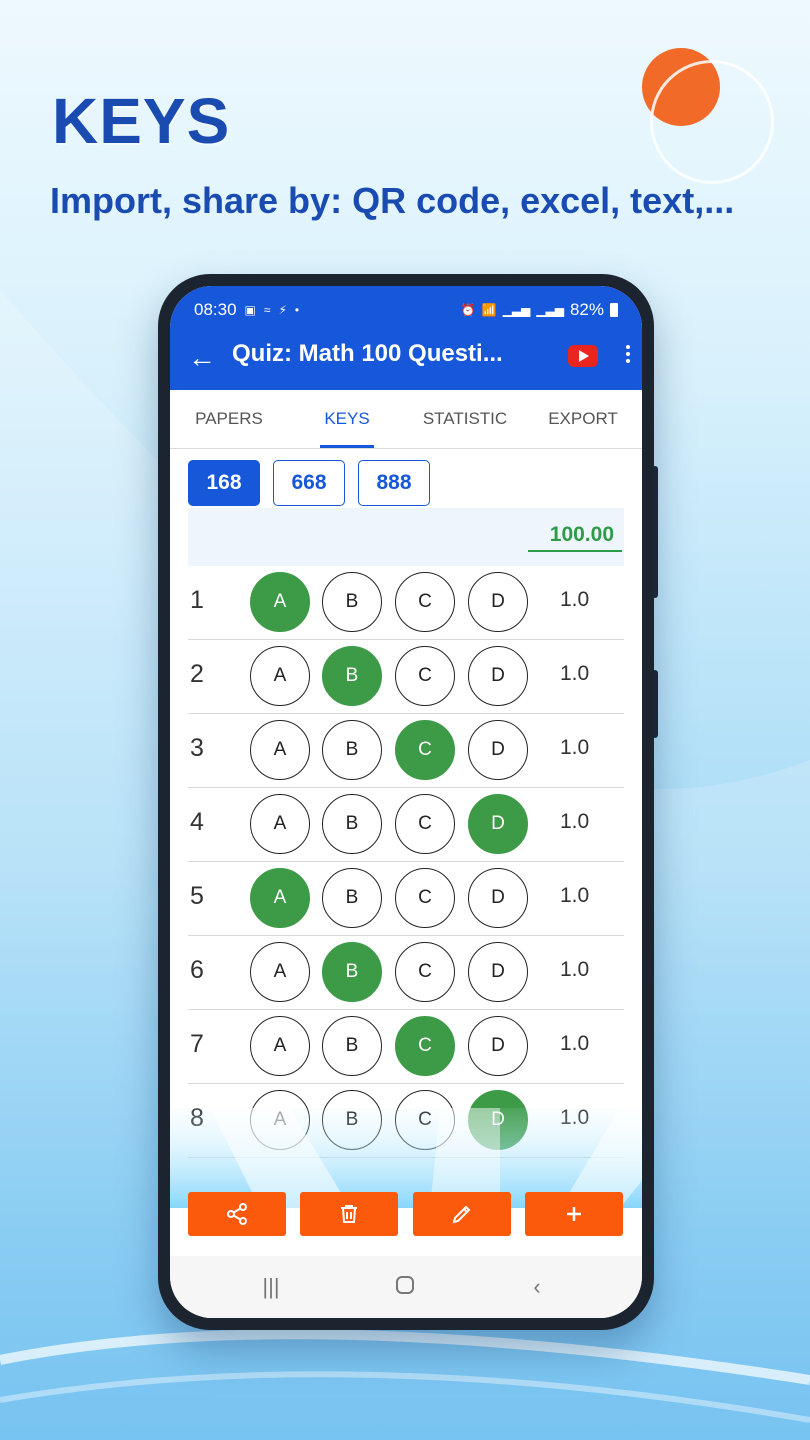  I want to click on hero-title: KEYS, so click(141, 121).